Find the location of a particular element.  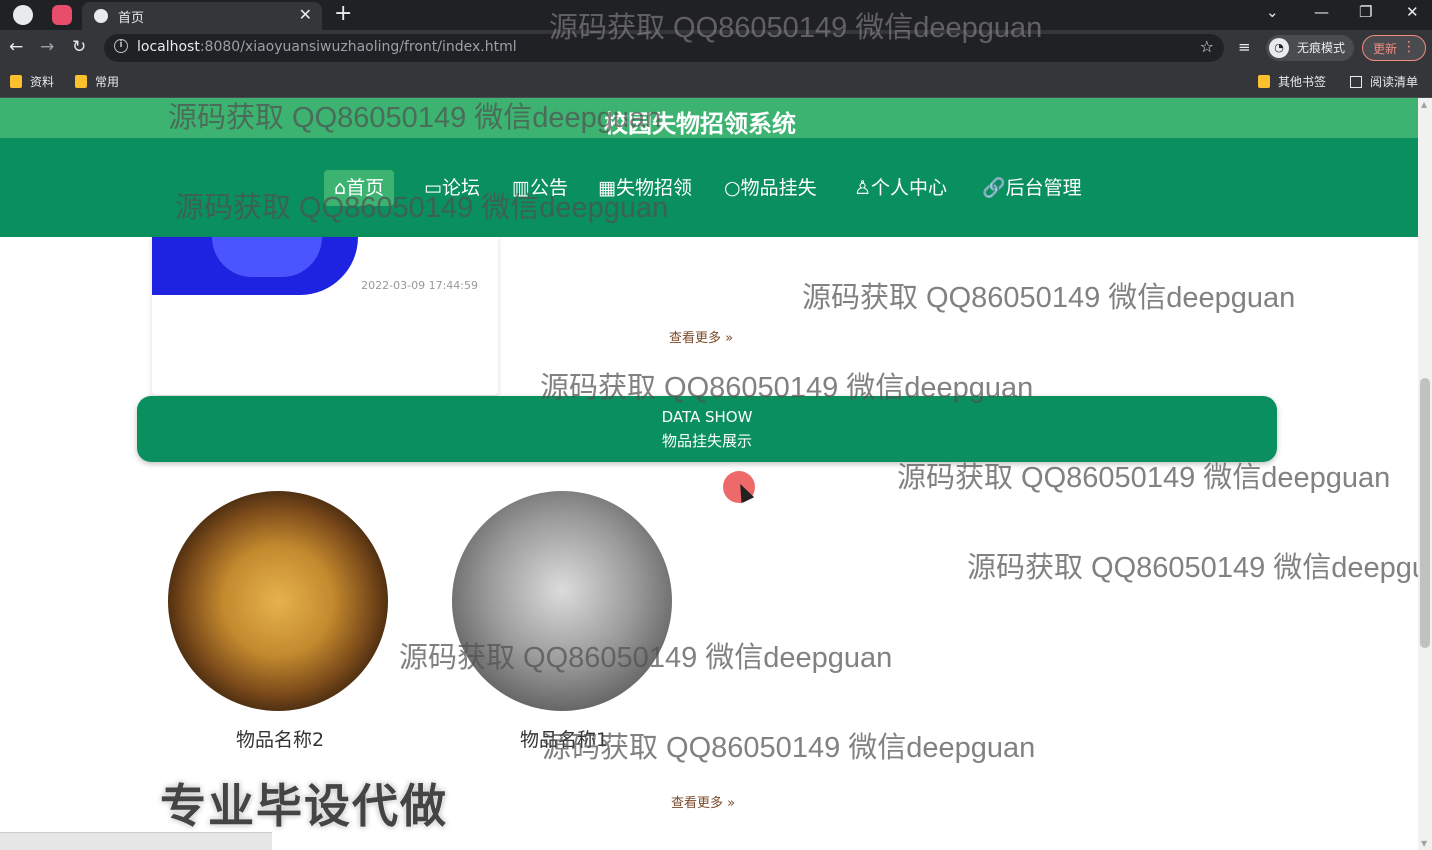

nav-forum: ▭论坛 is located at coordinates (452, 188).